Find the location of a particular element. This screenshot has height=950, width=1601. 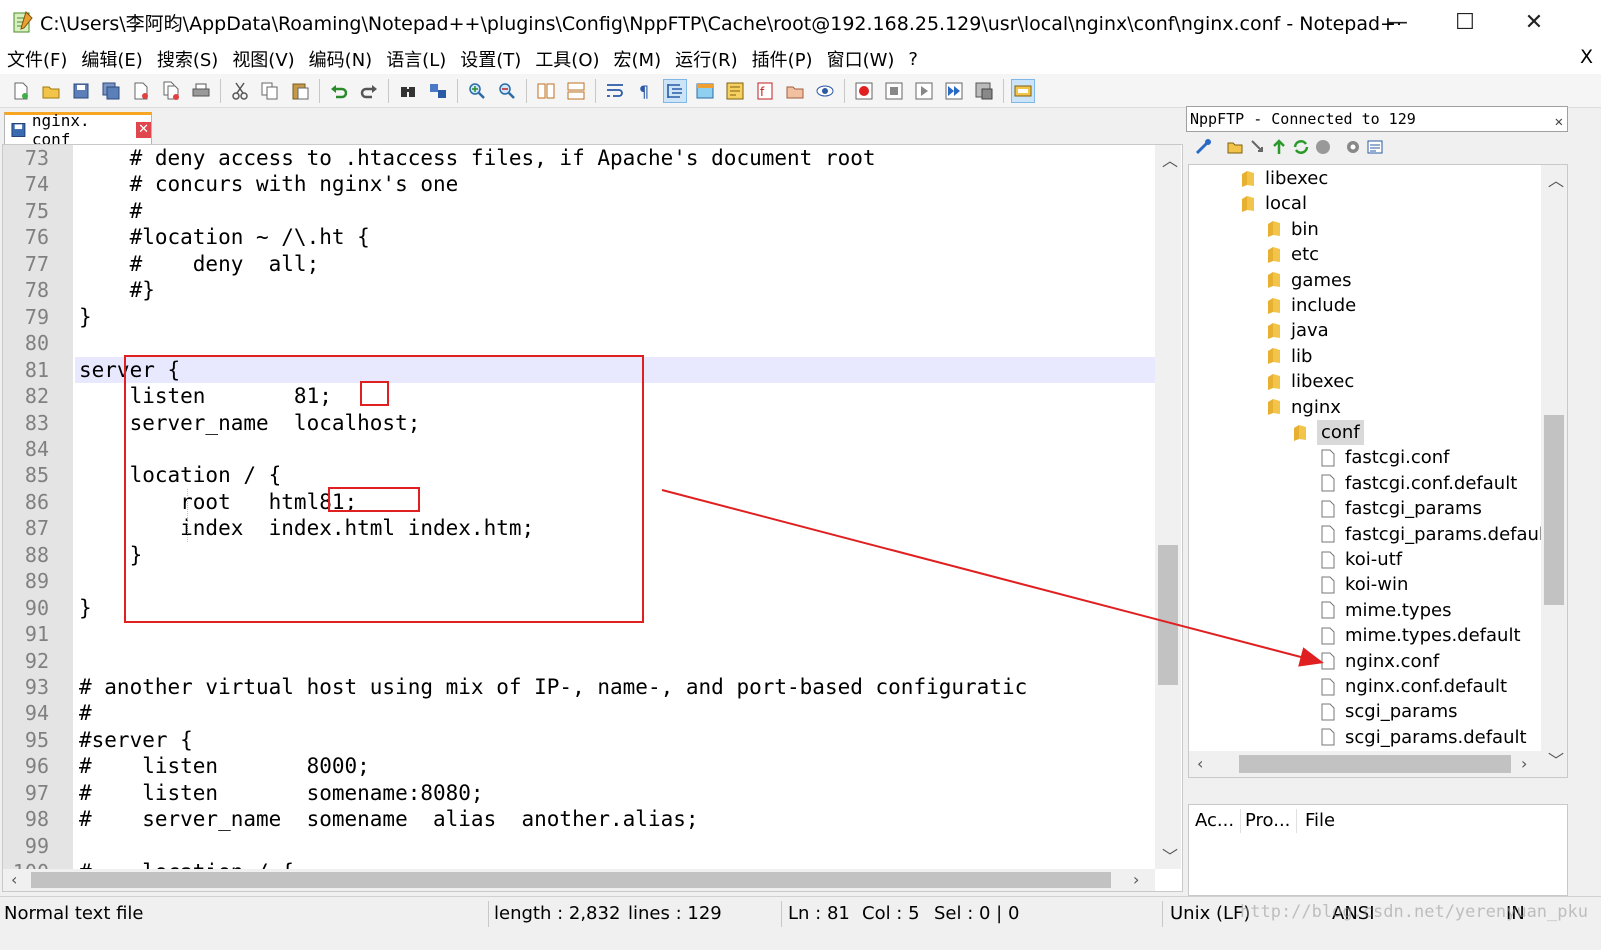

tab-close-icon: ✕ is located at coordinates (143, 129).